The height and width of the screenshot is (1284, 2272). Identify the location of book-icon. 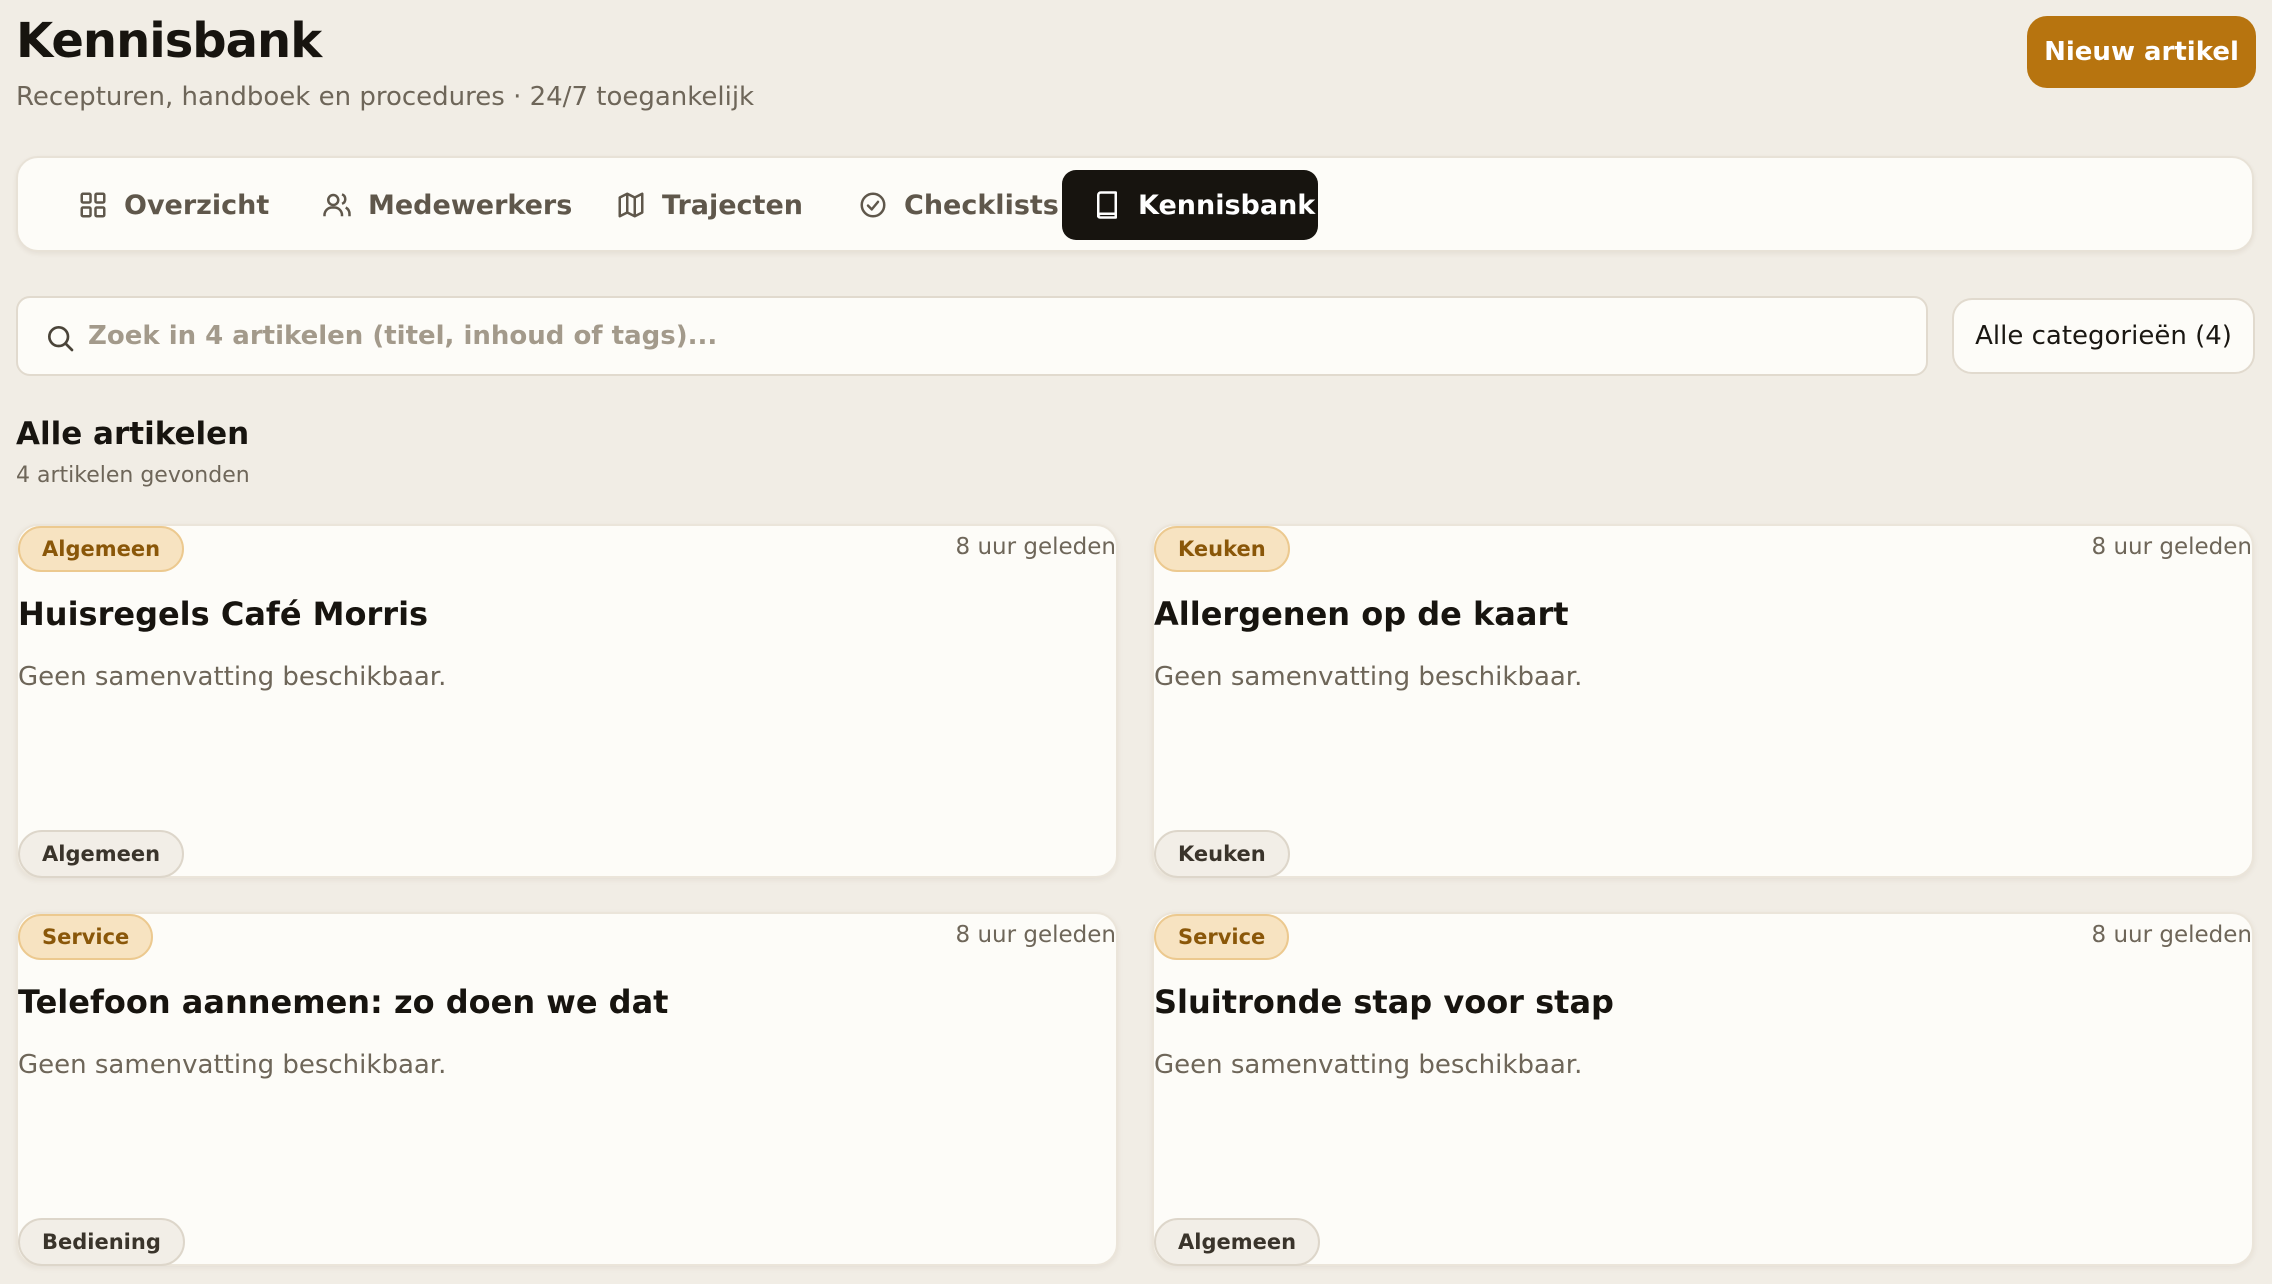
(1107, 205).